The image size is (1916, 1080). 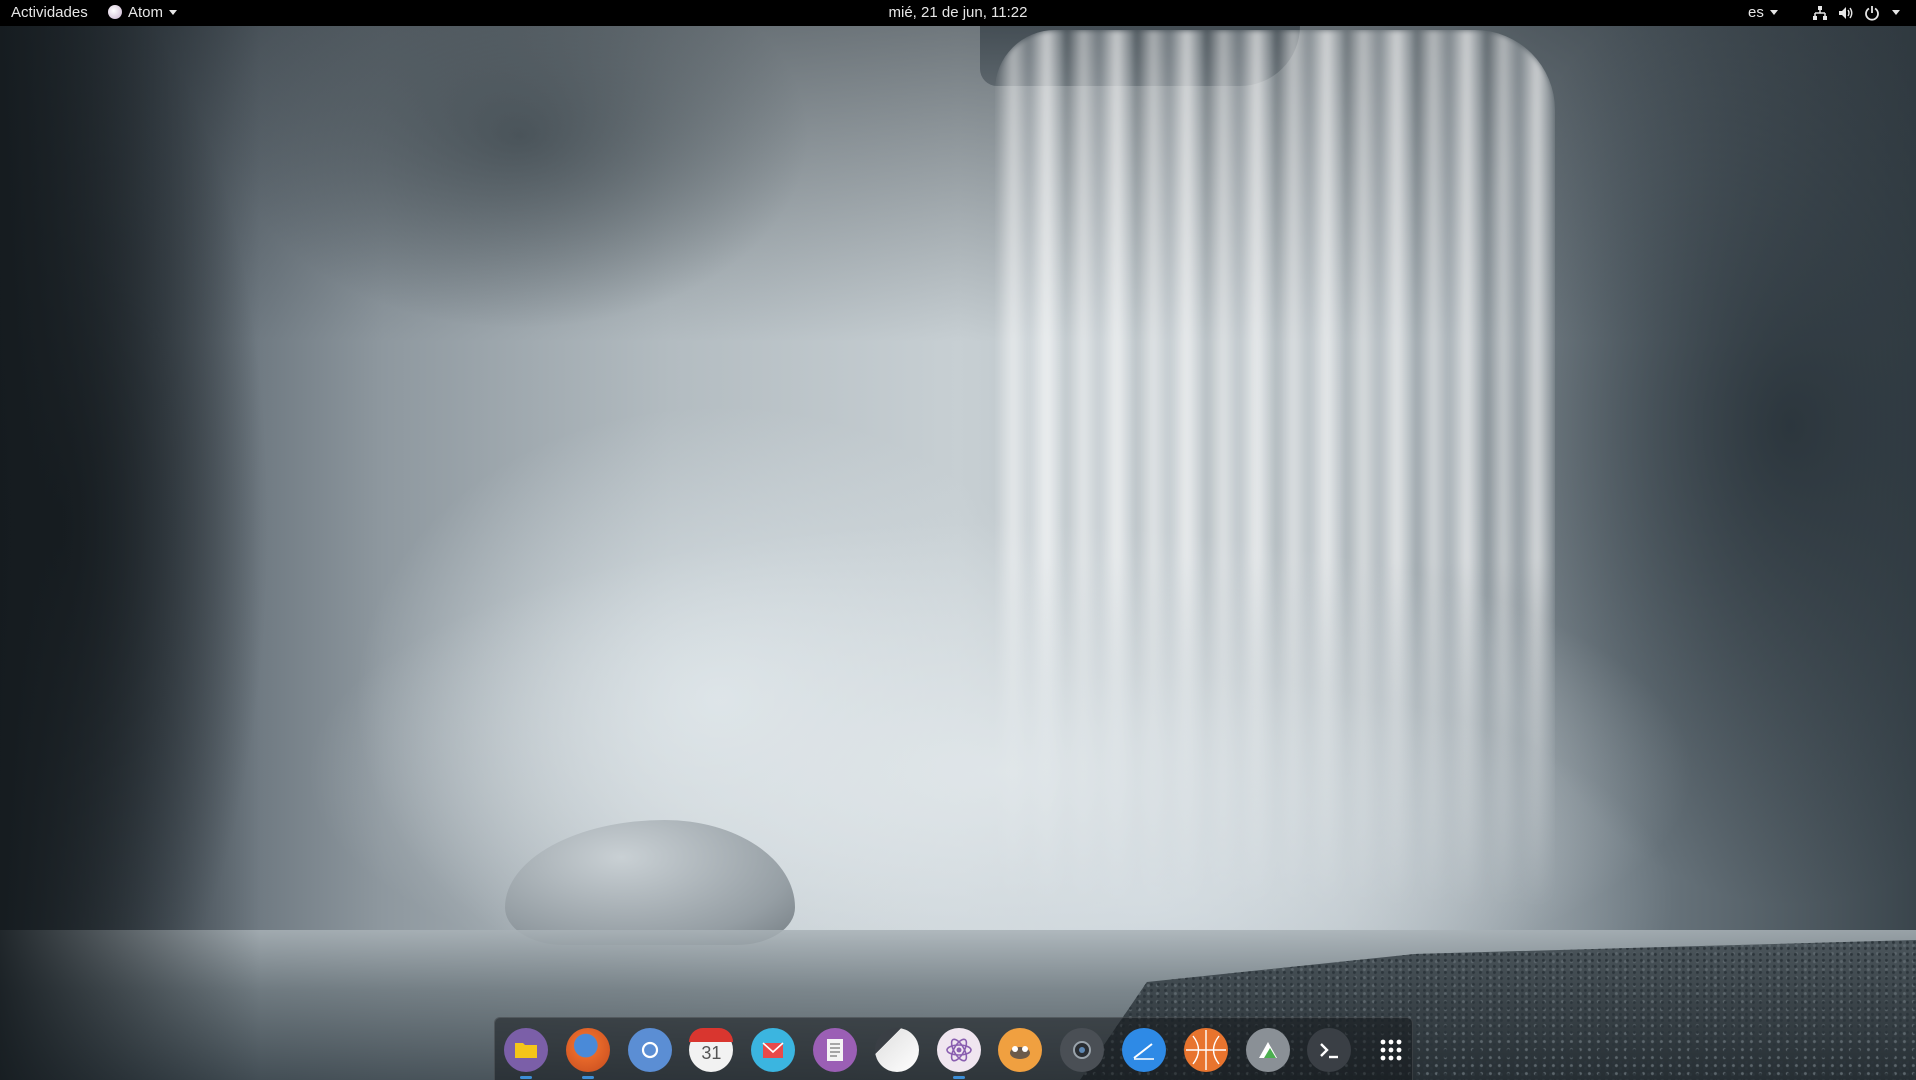 I want to click on dock-item-mail, so click(x=773, y=1050).